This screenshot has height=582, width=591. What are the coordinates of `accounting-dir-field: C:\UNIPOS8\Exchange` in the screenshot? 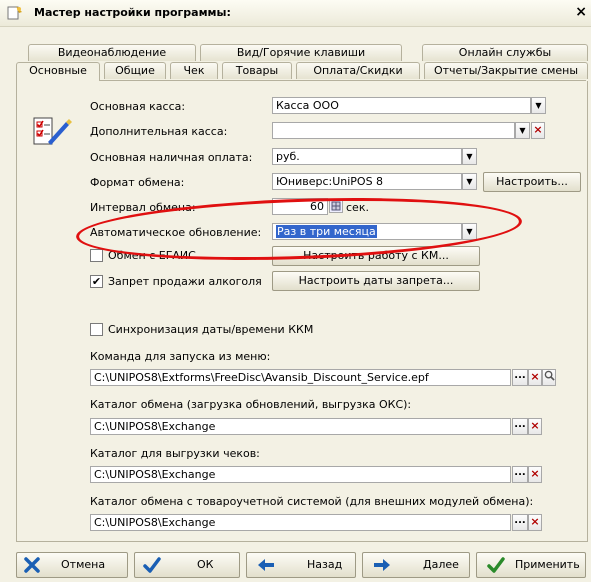 It's located at (300, 522).